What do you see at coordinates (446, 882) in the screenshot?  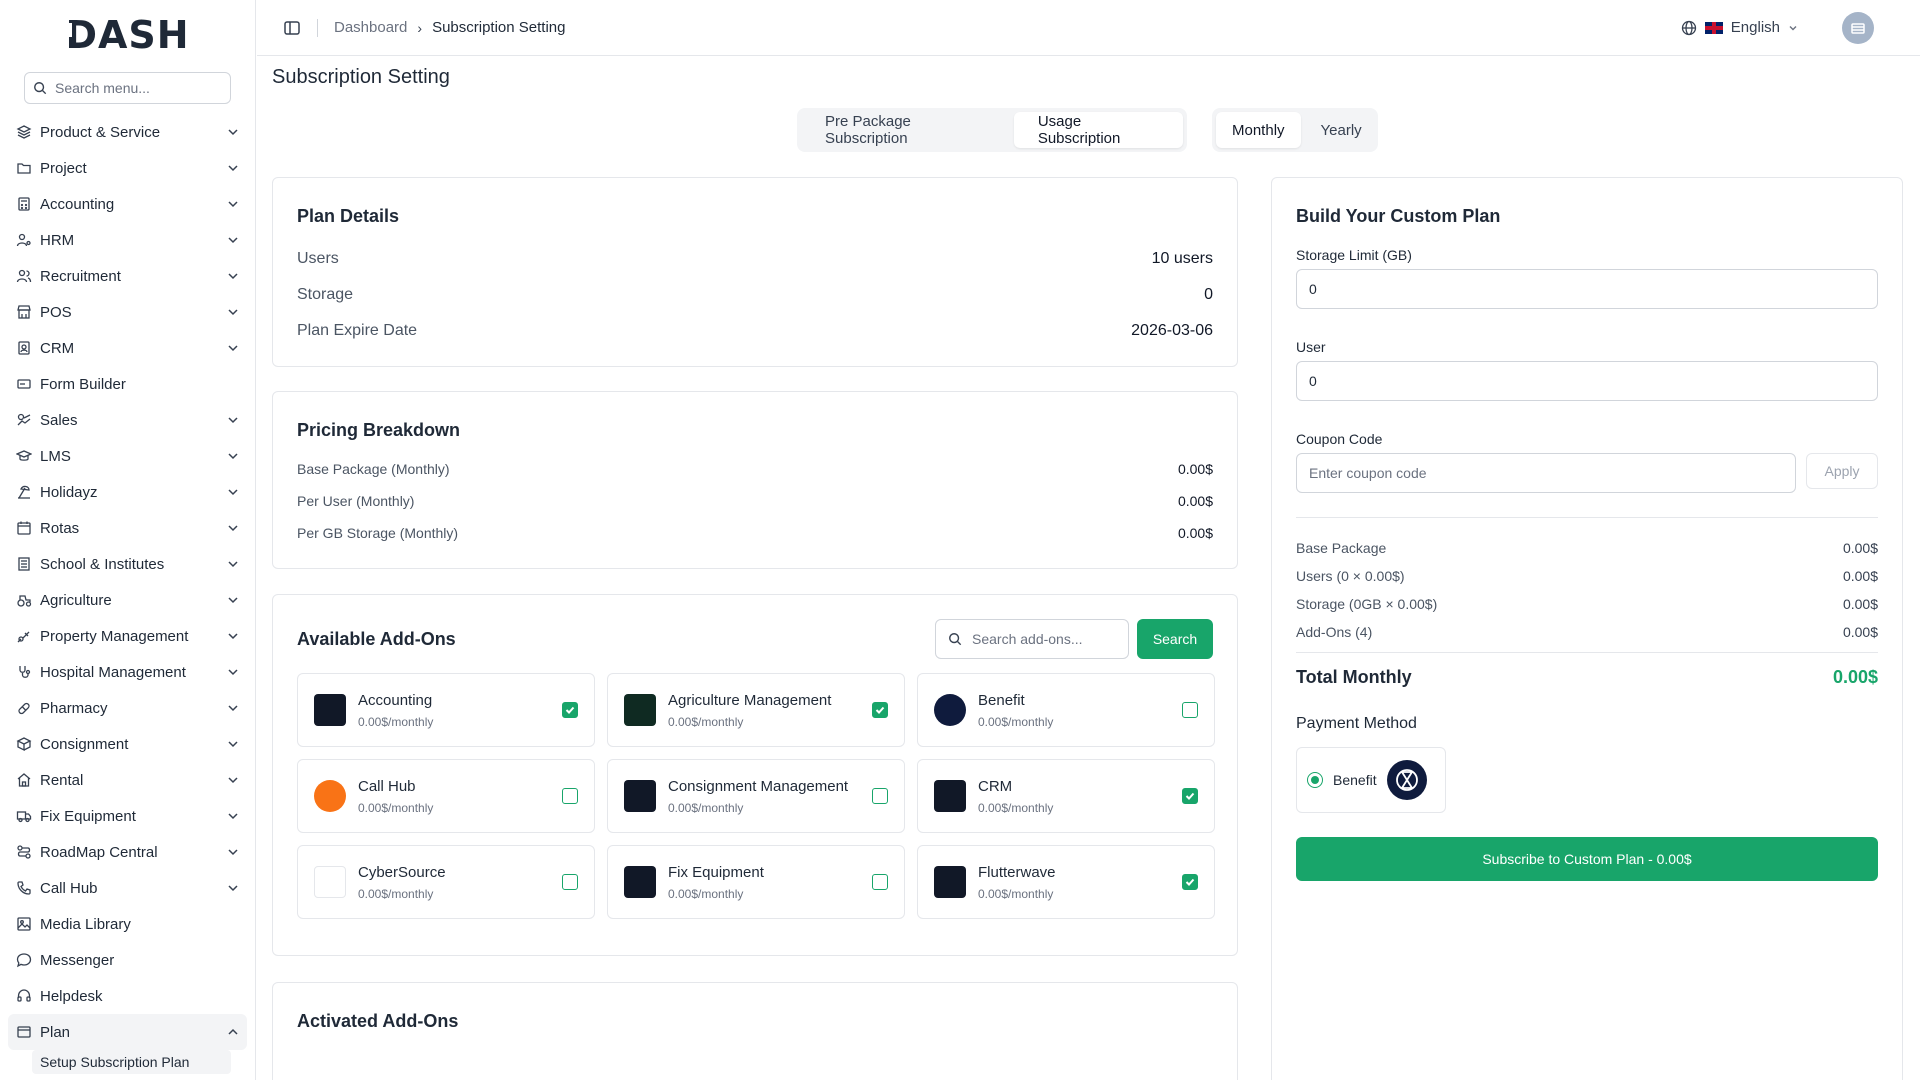 I see `addon-cybersource: CyberSource 0.00$/monthly` at bounding box center [446, 882].